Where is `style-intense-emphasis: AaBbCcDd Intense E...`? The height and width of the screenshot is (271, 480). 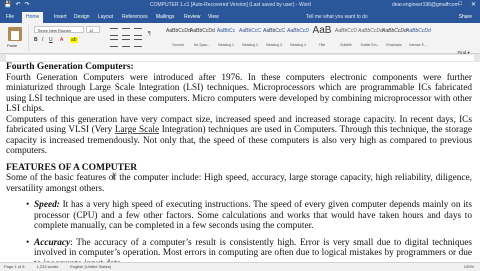 style-intense-emphasis: AaBbCcDd Intense E... is located at coordinates (418, 38).